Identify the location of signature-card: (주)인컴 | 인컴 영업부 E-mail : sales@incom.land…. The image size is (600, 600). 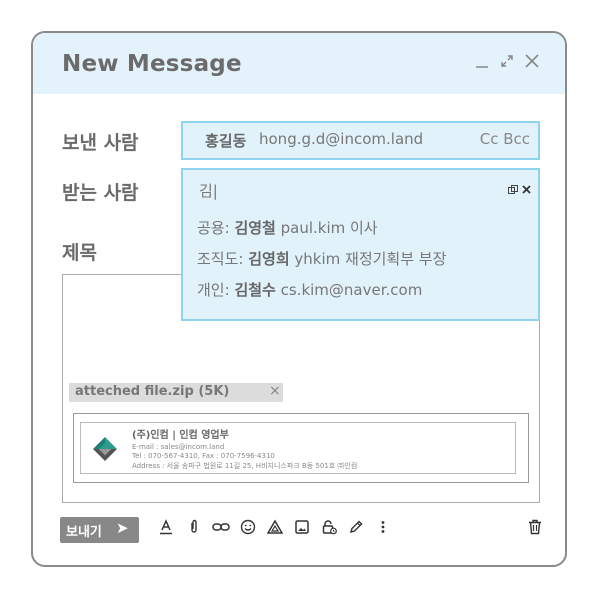
(298, 448).